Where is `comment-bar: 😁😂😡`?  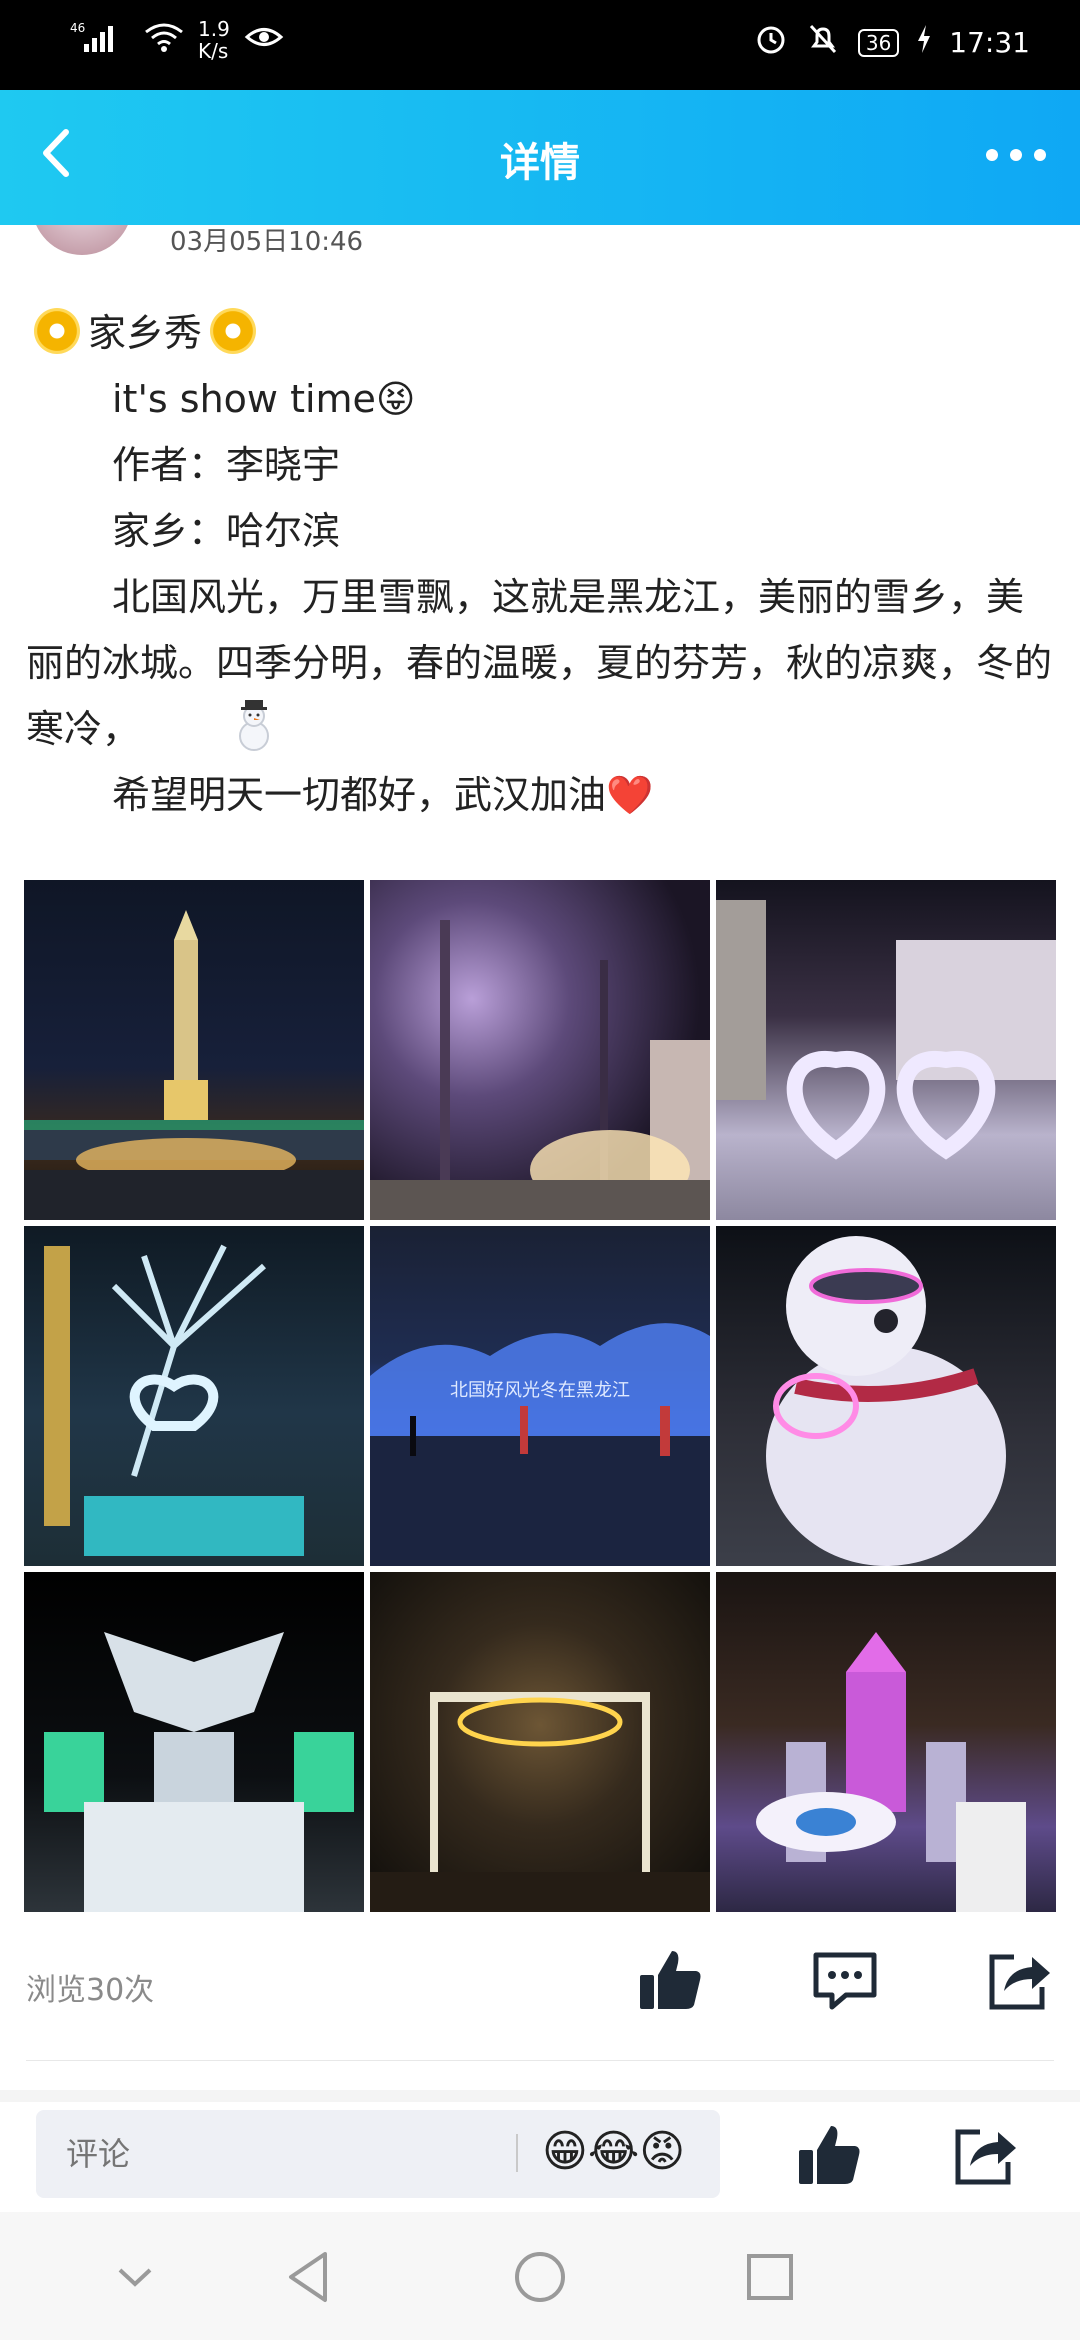 comment-bar: 😁😂😡 is located at coordinates (540, 2157).